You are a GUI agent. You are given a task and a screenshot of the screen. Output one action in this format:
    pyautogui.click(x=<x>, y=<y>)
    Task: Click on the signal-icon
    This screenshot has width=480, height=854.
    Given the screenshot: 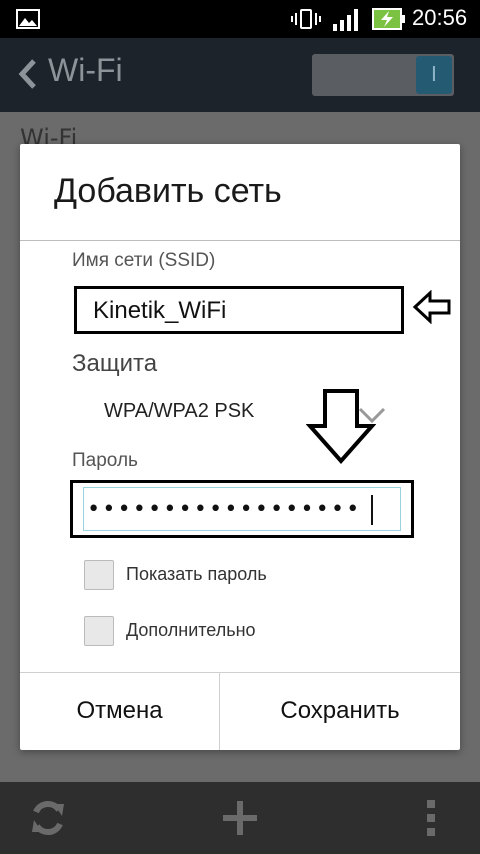 What is the action you would take?
    pyautogui.click(x=346, y=22)
    